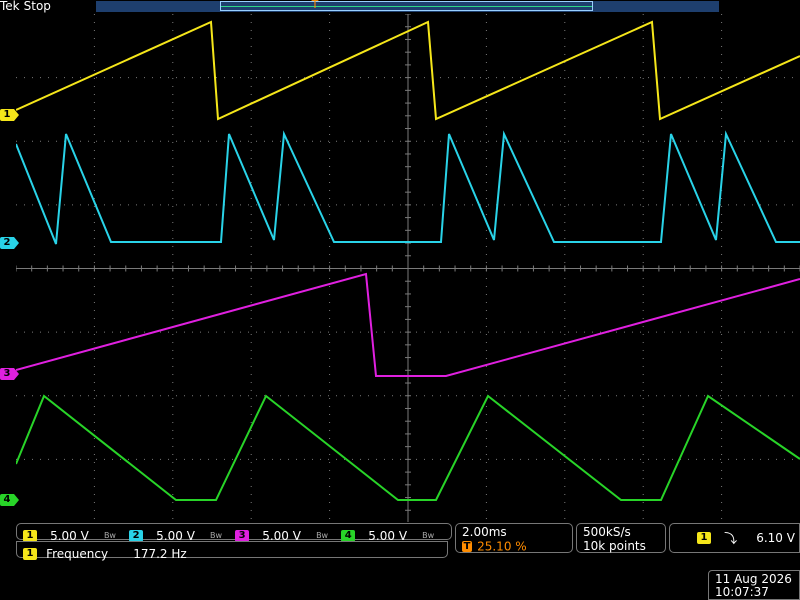  Describe the element at coordinates (775, 537) in the screenshot. I see `trigger-level: 6.10 V` at that location.